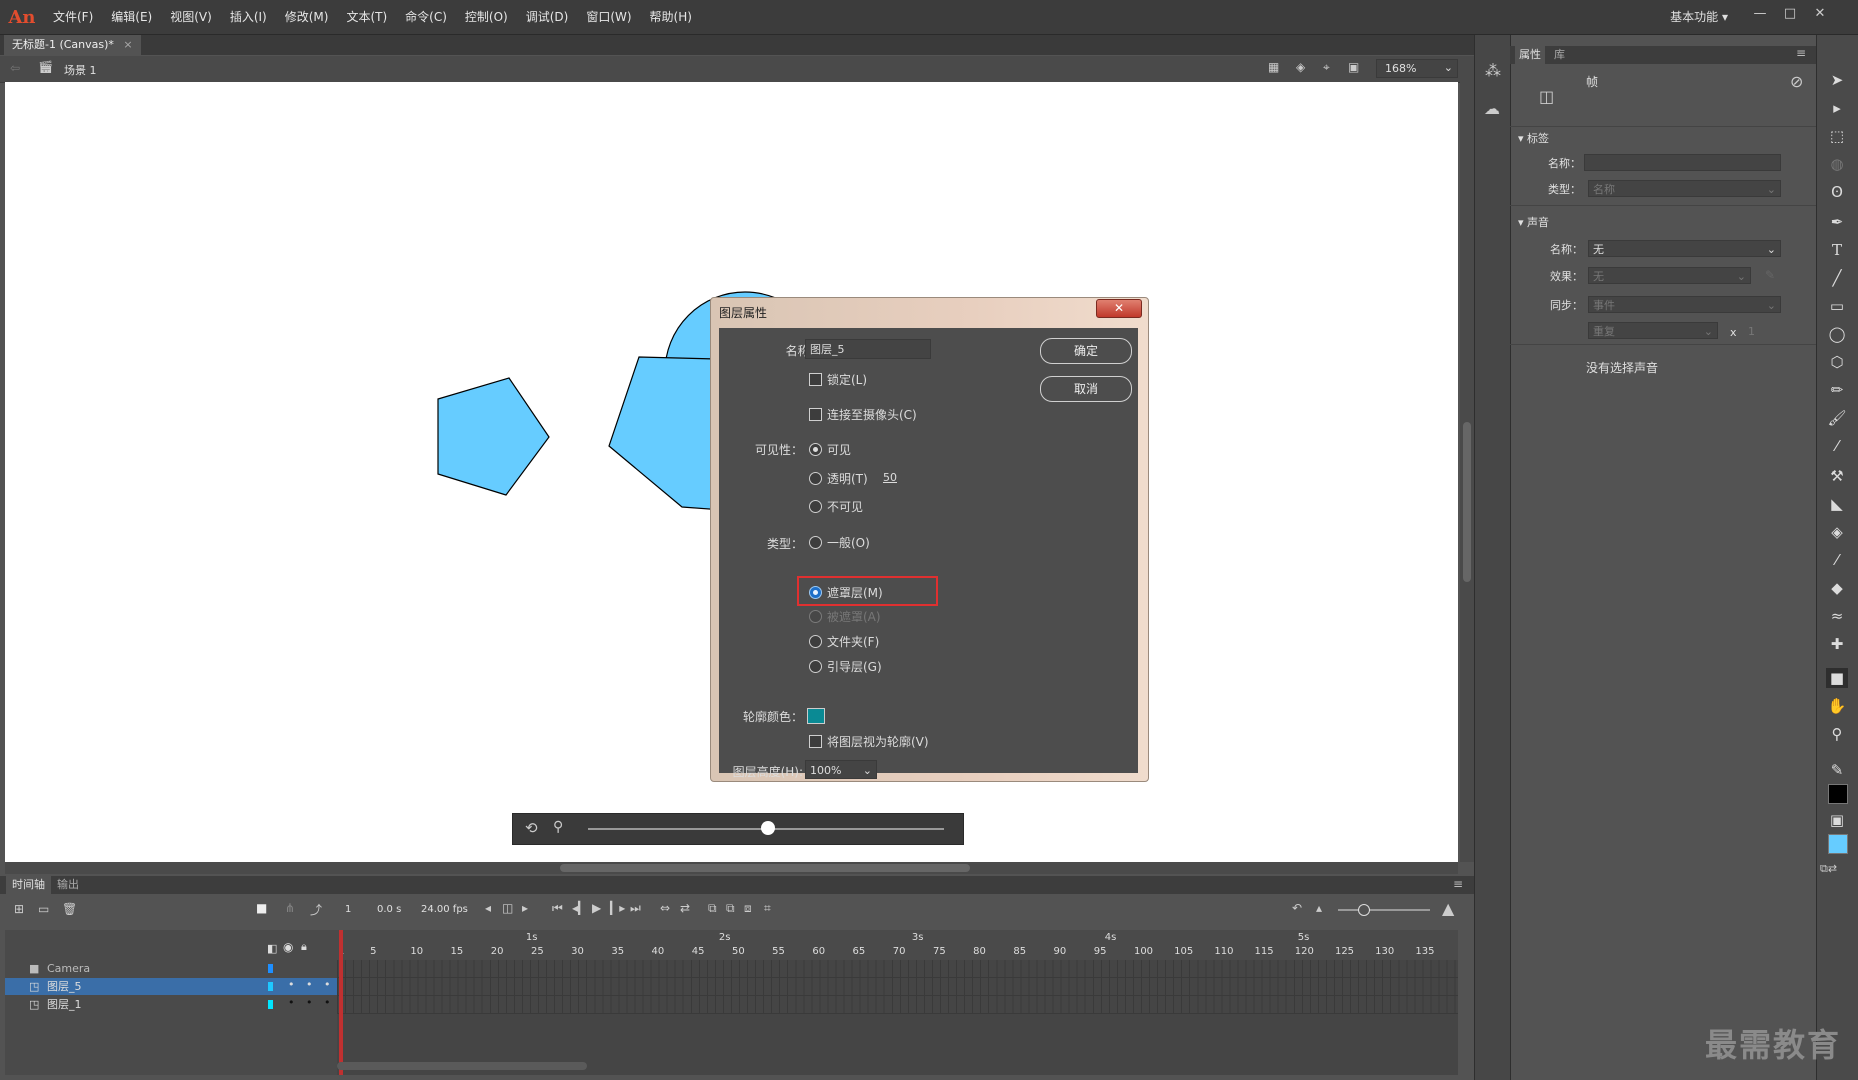  I want to click on lock-icon: 🔒︎, so click(304, 947).